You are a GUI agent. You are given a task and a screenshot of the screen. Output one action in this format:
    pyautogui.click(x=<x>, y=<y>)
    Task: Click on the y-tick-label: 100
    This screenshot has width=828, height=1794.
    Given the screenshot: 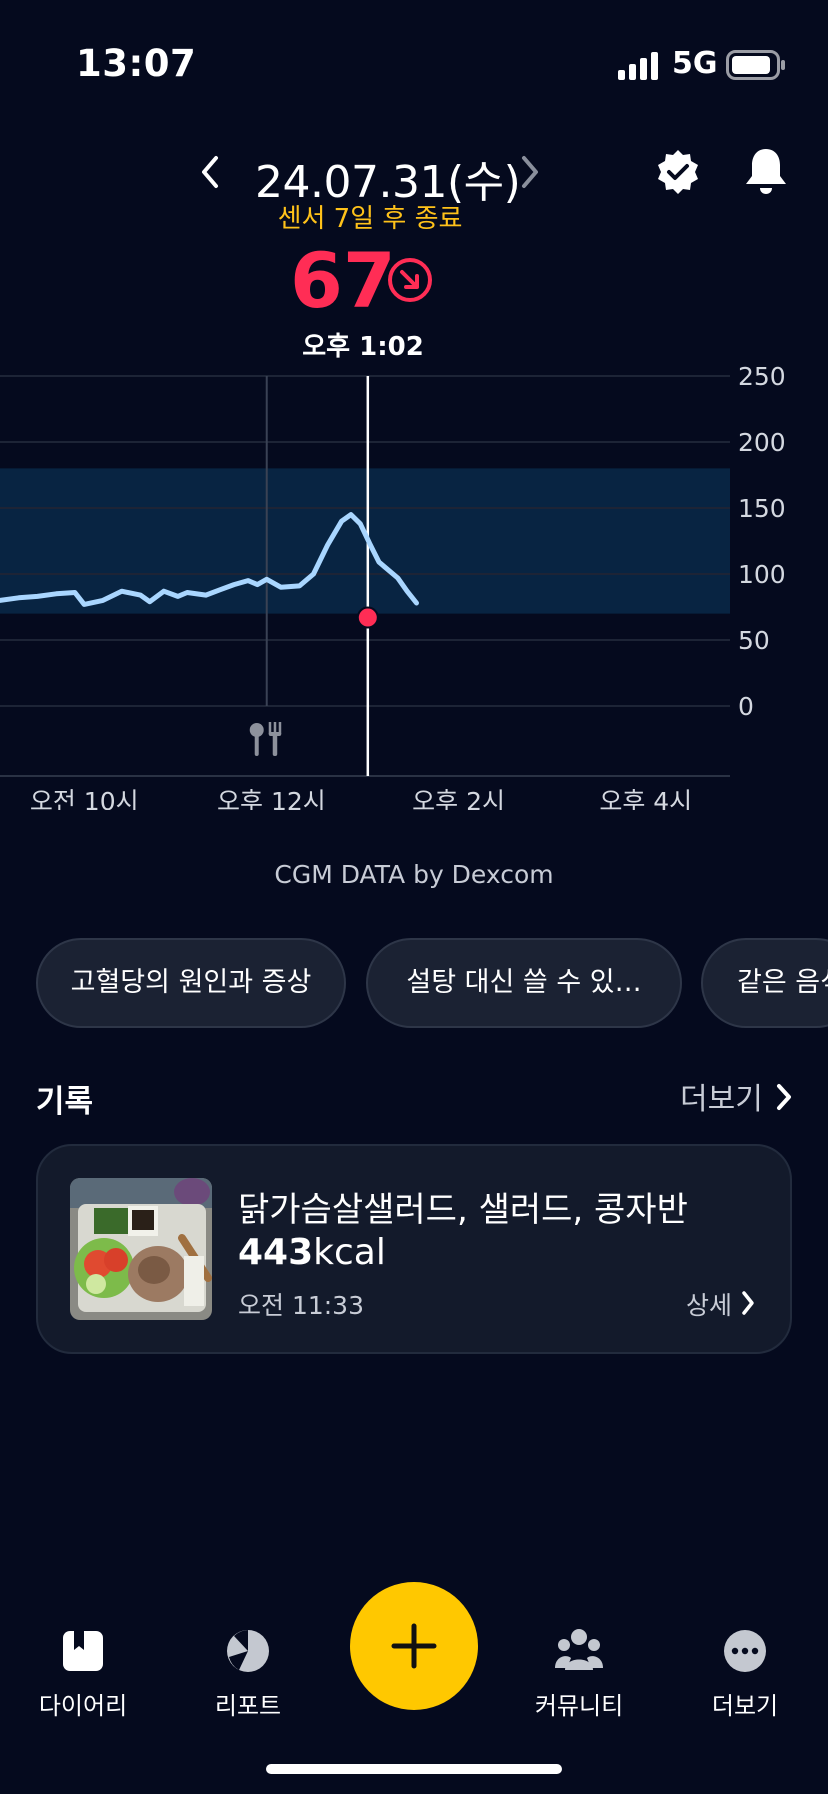 What is the action you would take?
    pyautogui.click(x=762, y=574)
    